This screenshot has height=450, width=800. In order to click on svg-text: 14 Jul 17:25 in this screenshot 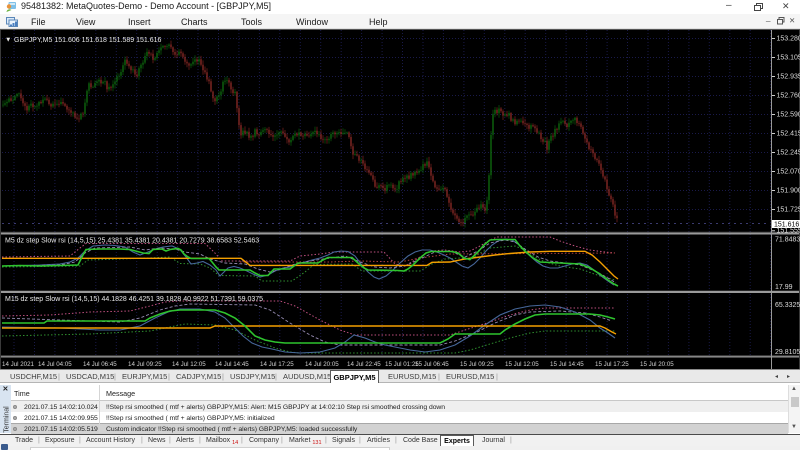, I will do `click(277, 364)`.